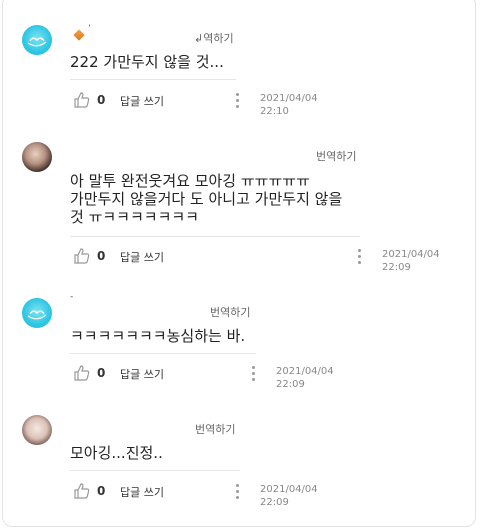 The image size is (480, 529). Describe the element at coordinates (190, 181) in the screenshot. I see `comment-text-line: 아 말투 완전웃겨요 모아깅 ㅠㅠㅠㅠㅠ` at that location.